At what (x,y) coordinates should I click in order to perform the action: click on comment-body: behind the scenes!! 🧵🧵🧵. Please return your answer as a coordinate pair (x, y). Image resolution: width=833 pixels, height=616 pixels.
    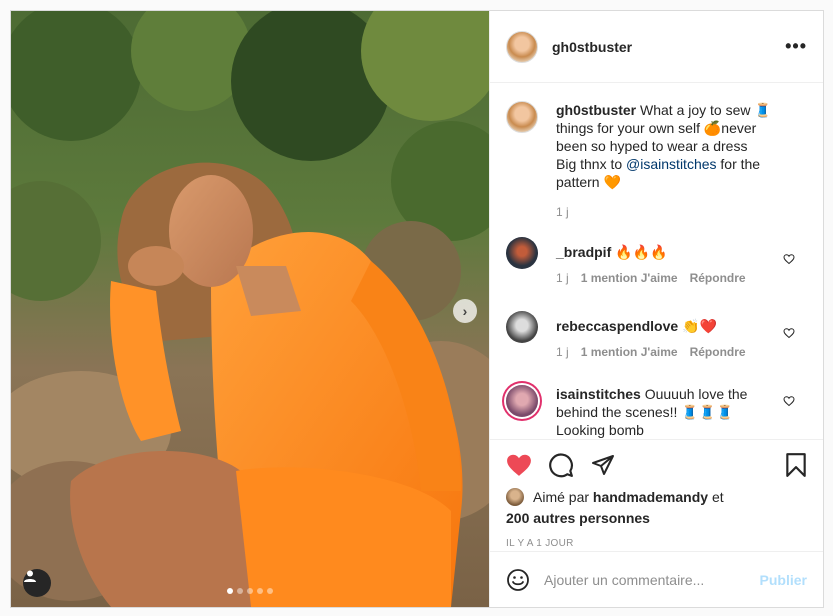
    Looking at the image, I should click on (645, 412).